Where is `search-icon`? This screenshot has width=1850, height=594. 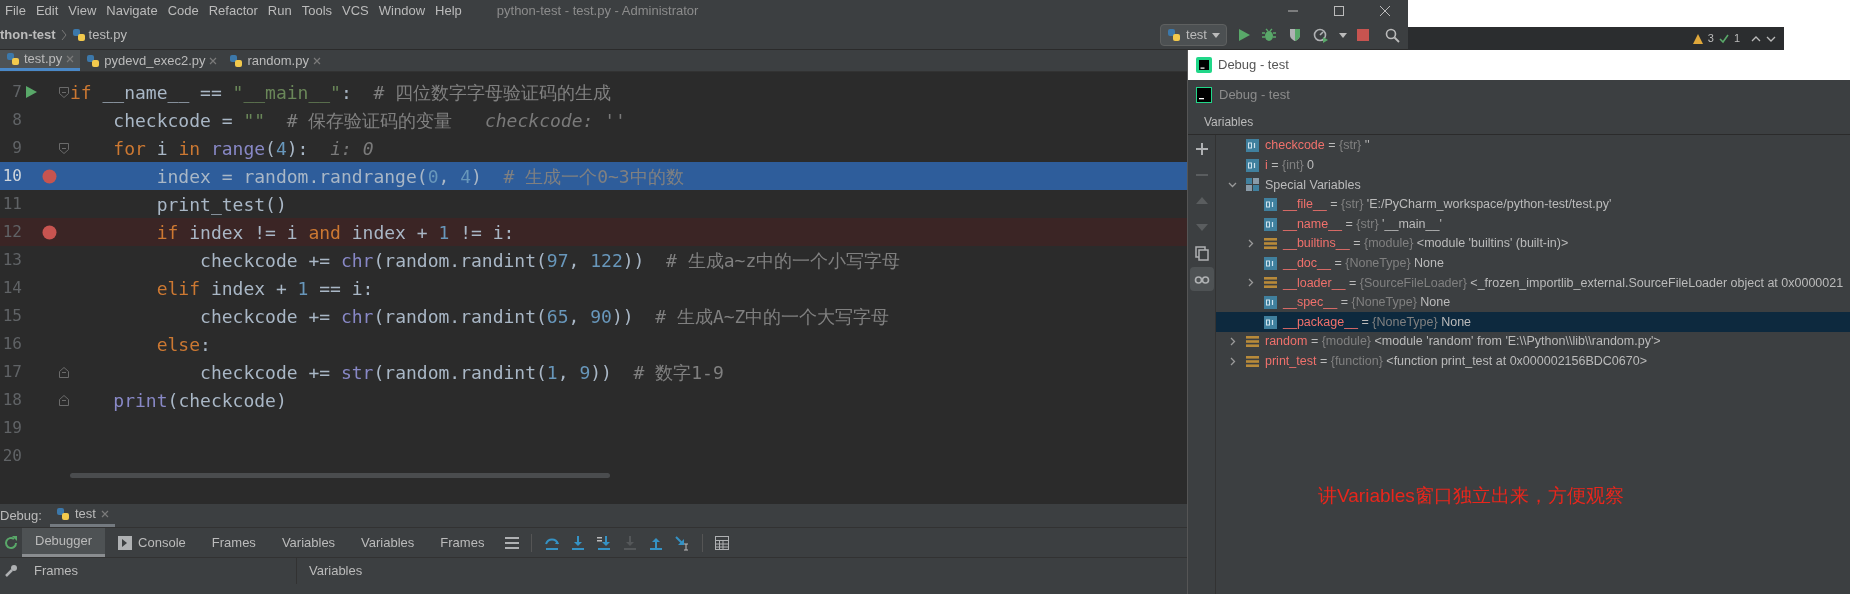 search-icon is located at coordinates (1392, 35).